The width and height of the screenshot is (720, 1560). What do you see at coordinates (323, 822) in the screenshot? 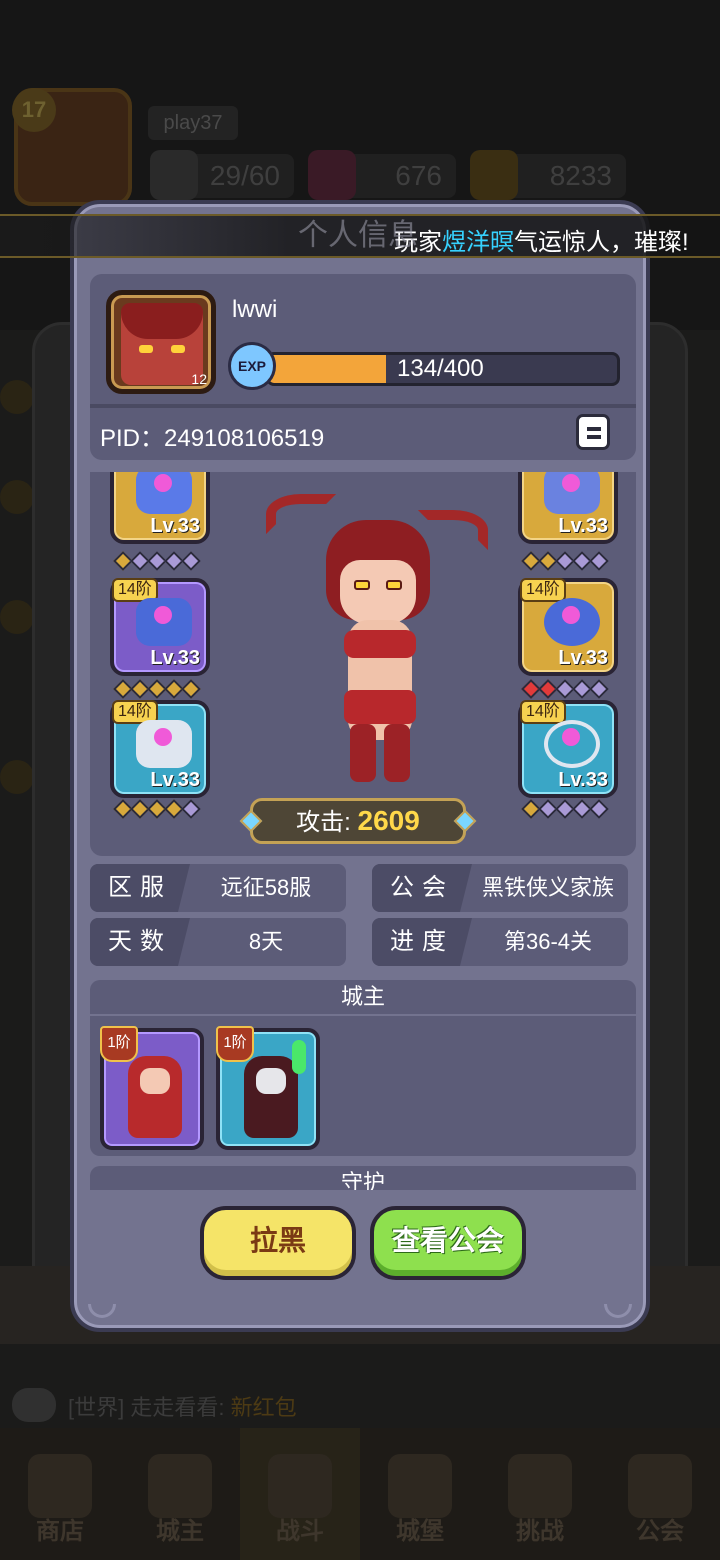
I see `attack-label: 攻击:` at bounding box center [323, 822].